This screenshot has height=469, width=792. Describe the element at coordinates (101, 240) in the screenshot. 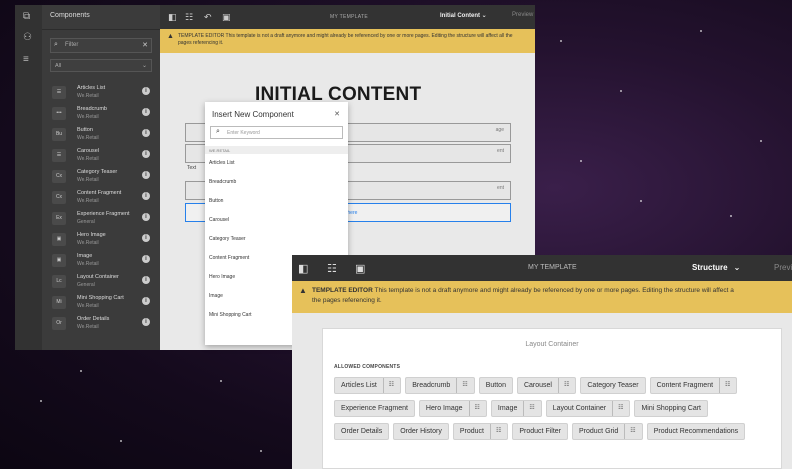

I see `component-list-item: ▣ Hero Image We.Retail i` at that location.